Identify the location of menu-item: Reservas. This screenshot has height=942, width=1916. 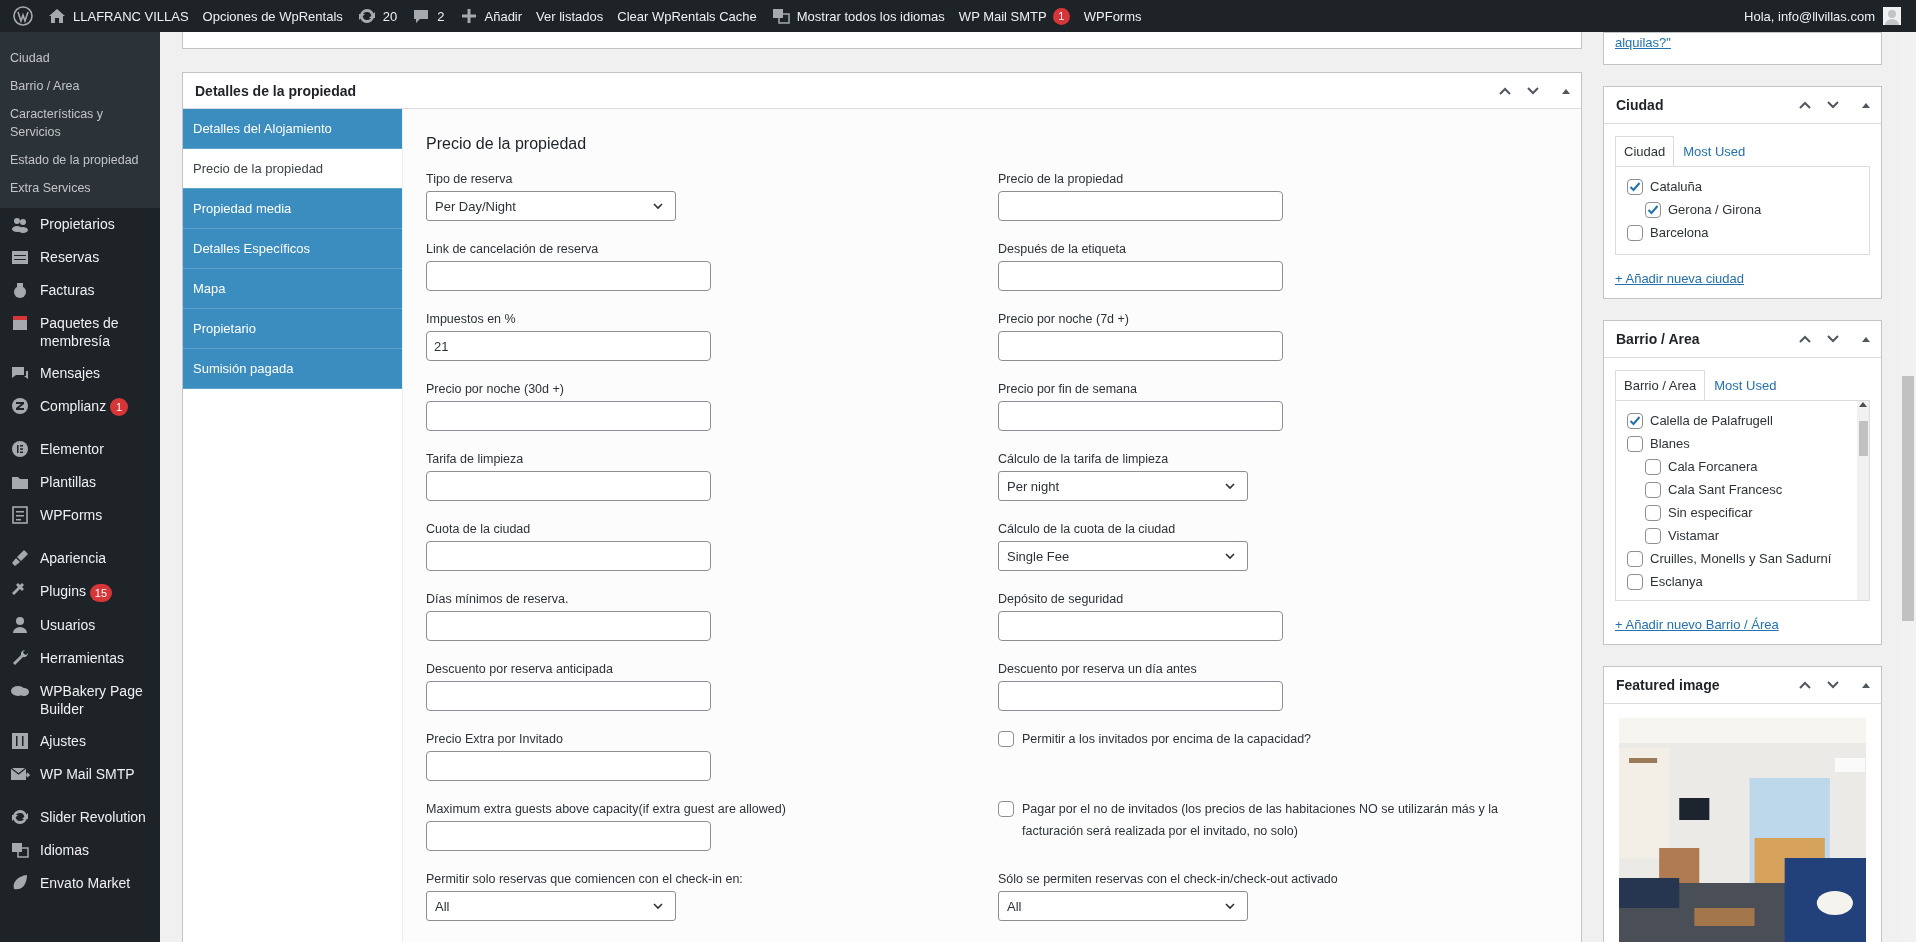
(80, 257).